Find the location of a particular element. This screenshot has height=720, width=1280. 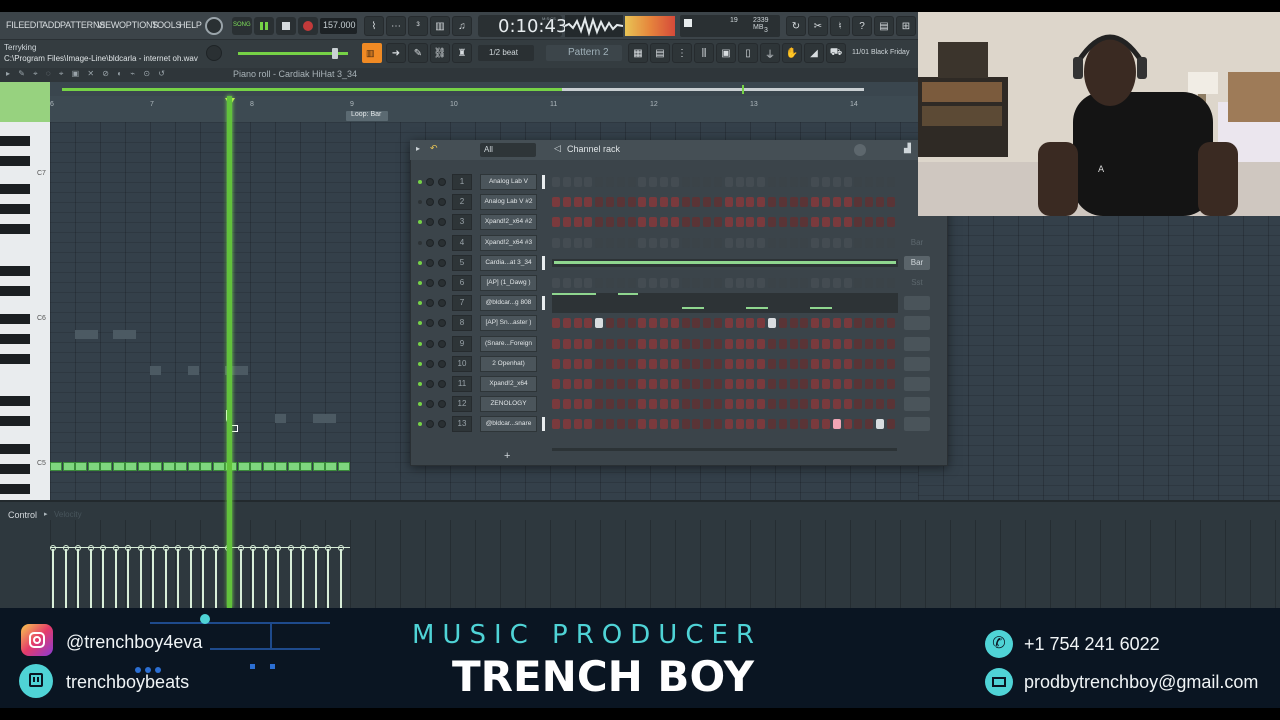

overview-scroll-bar is located at coordinates (312, 89).